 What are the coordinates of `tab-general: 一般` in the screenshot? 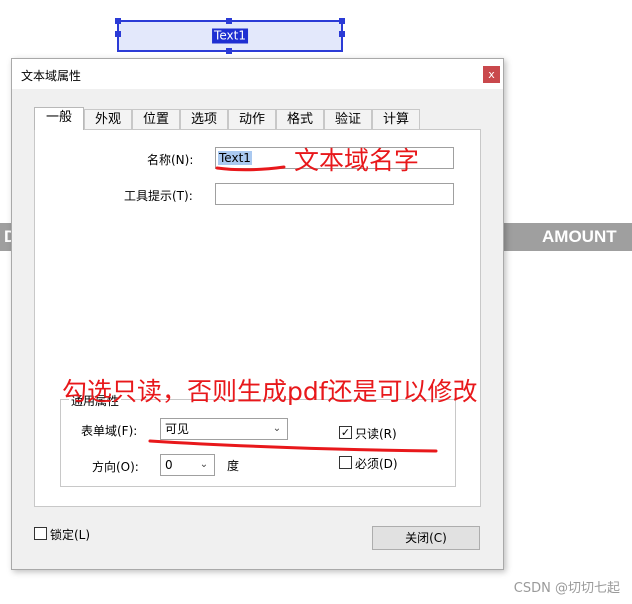 It's located at (59, 118).